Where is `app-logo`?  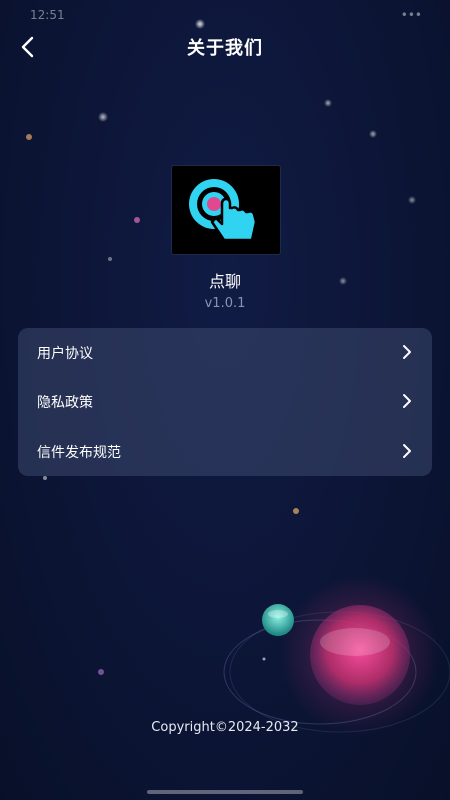
app-logo is located at coordinates (226, 210).